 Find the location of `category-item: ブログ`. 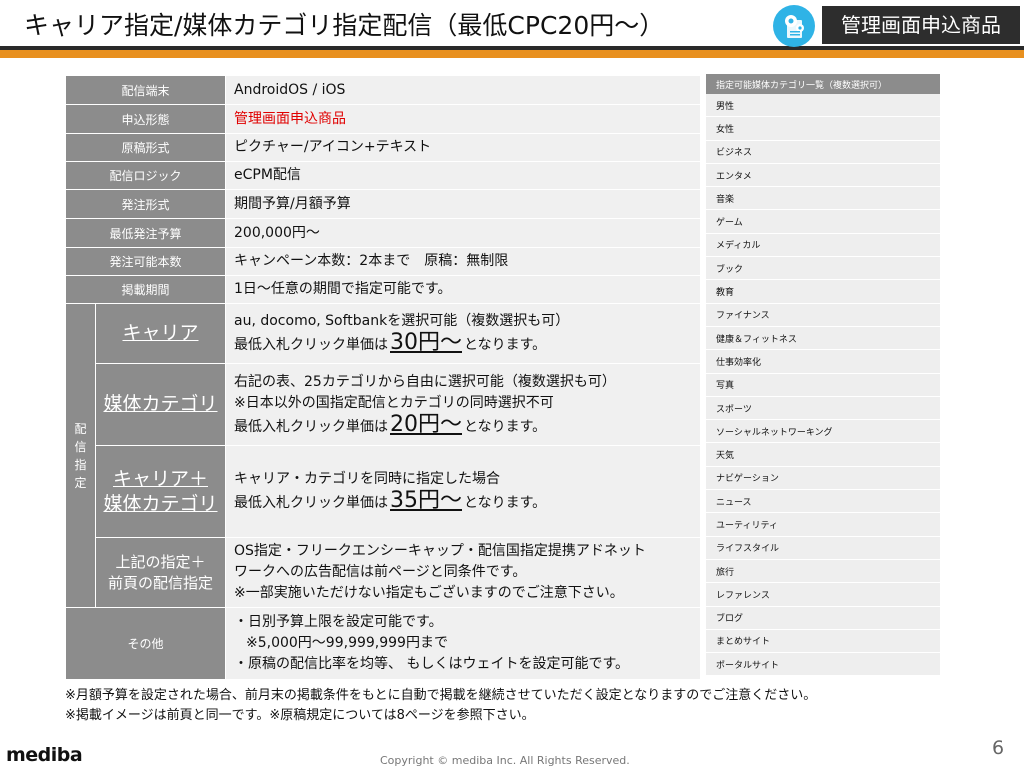

category-item: ブログ is located at coordinates (823, 618).